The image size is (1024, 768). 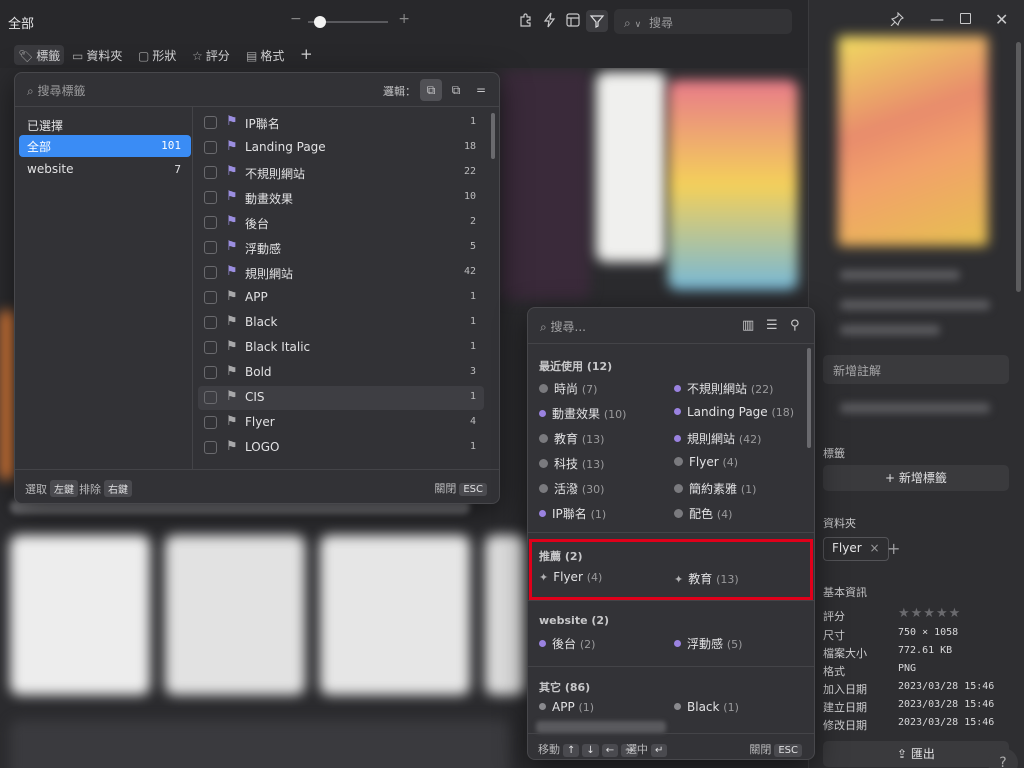 I want to click on recent-tag: 科技 (13), so click(x=571, y=463).